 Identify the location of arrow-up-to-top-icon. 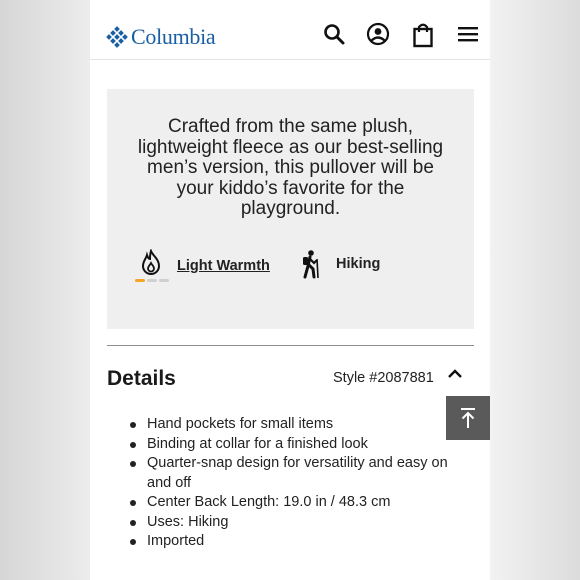
(468, 418).